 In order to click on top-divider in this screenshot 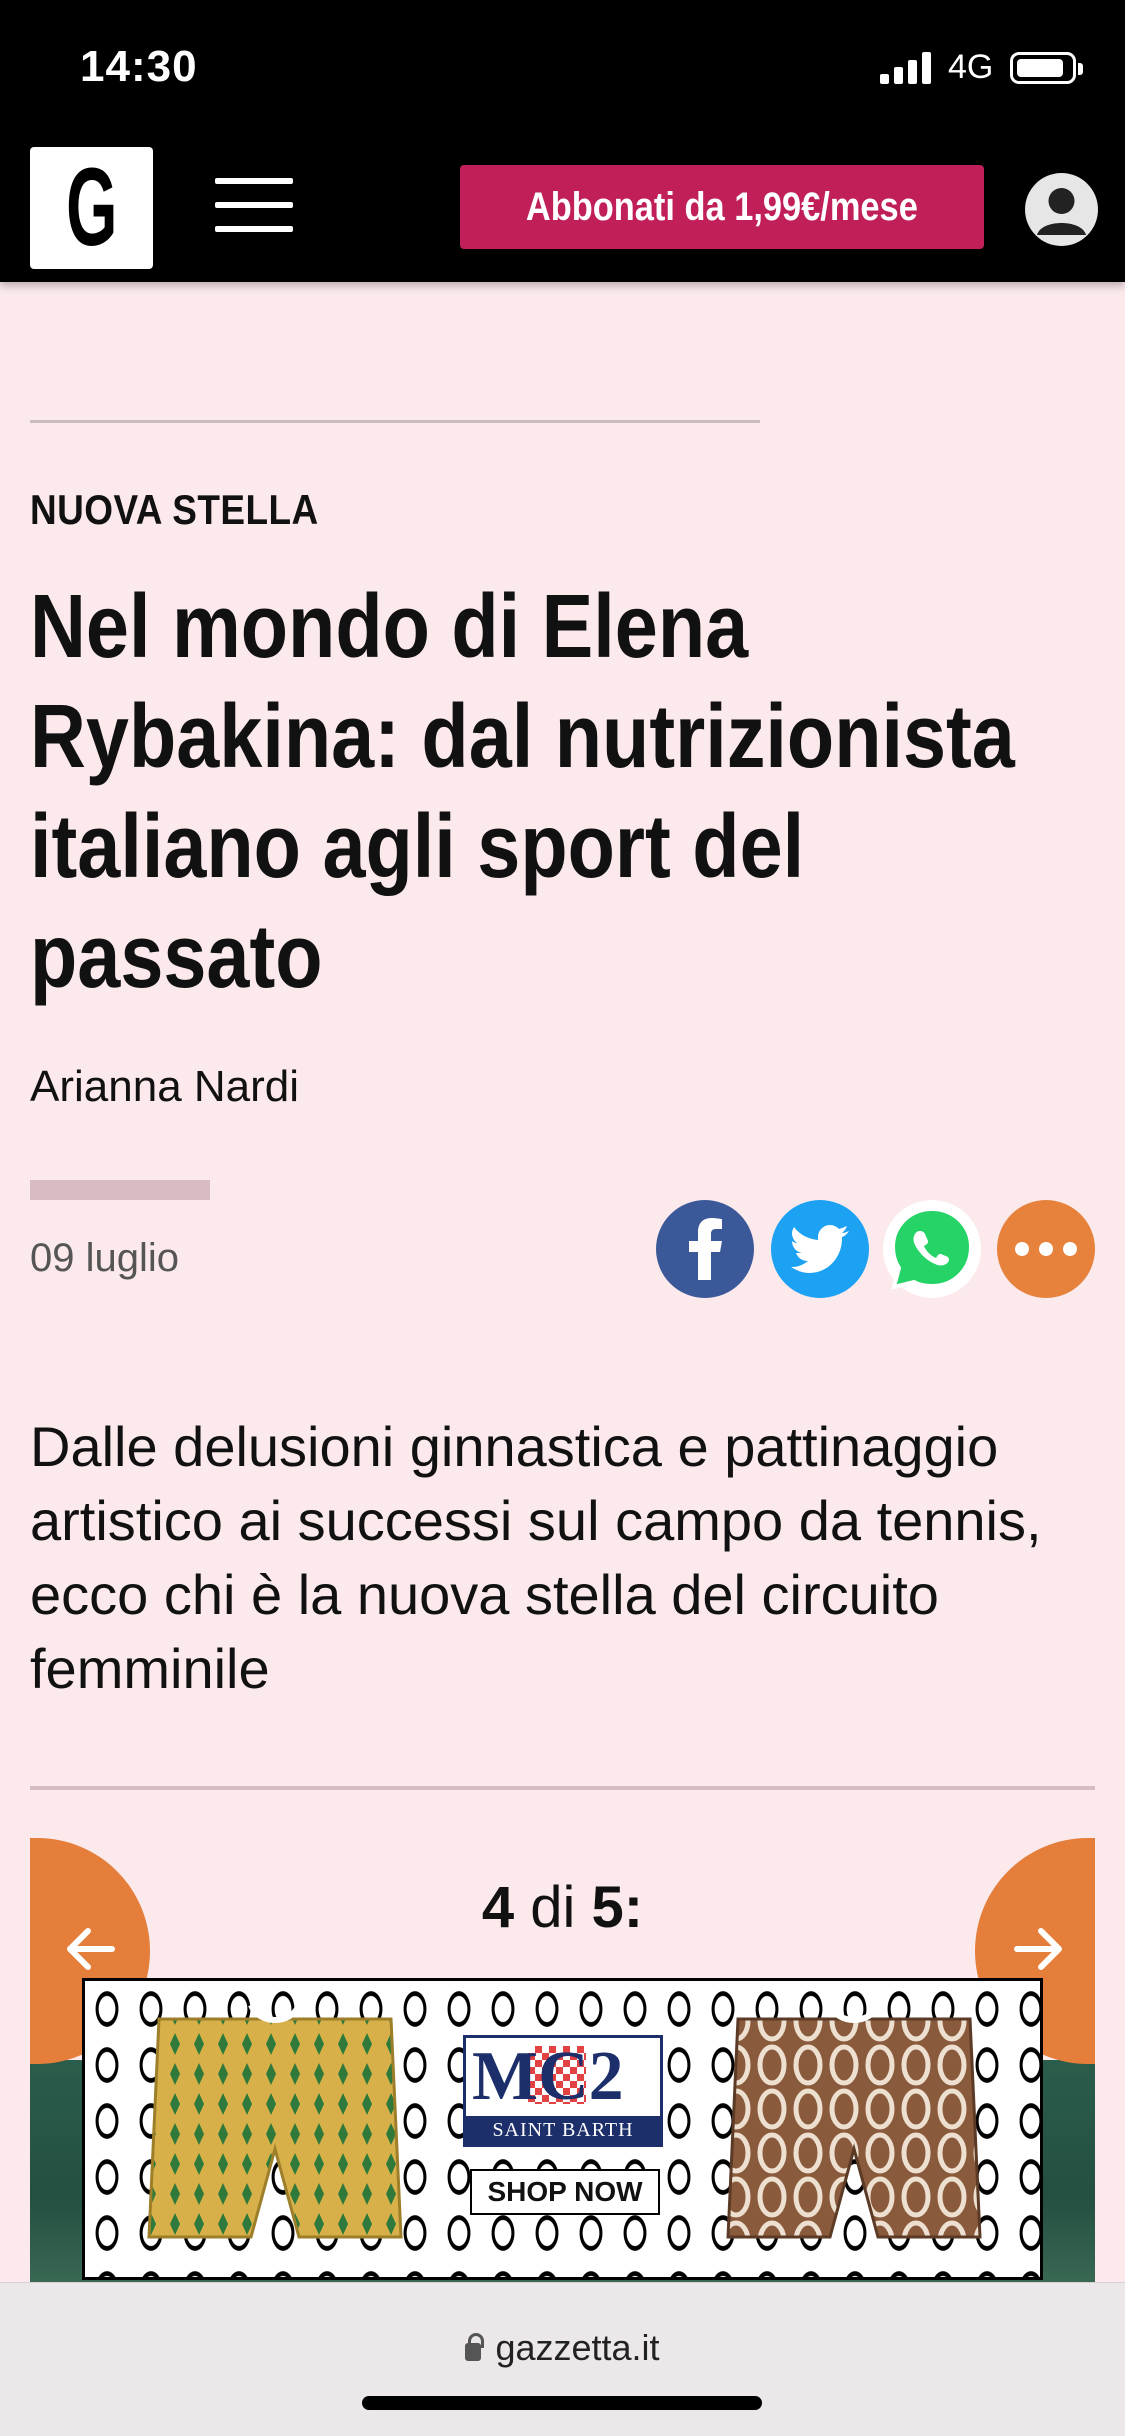, I will do `click(395, 421)`.